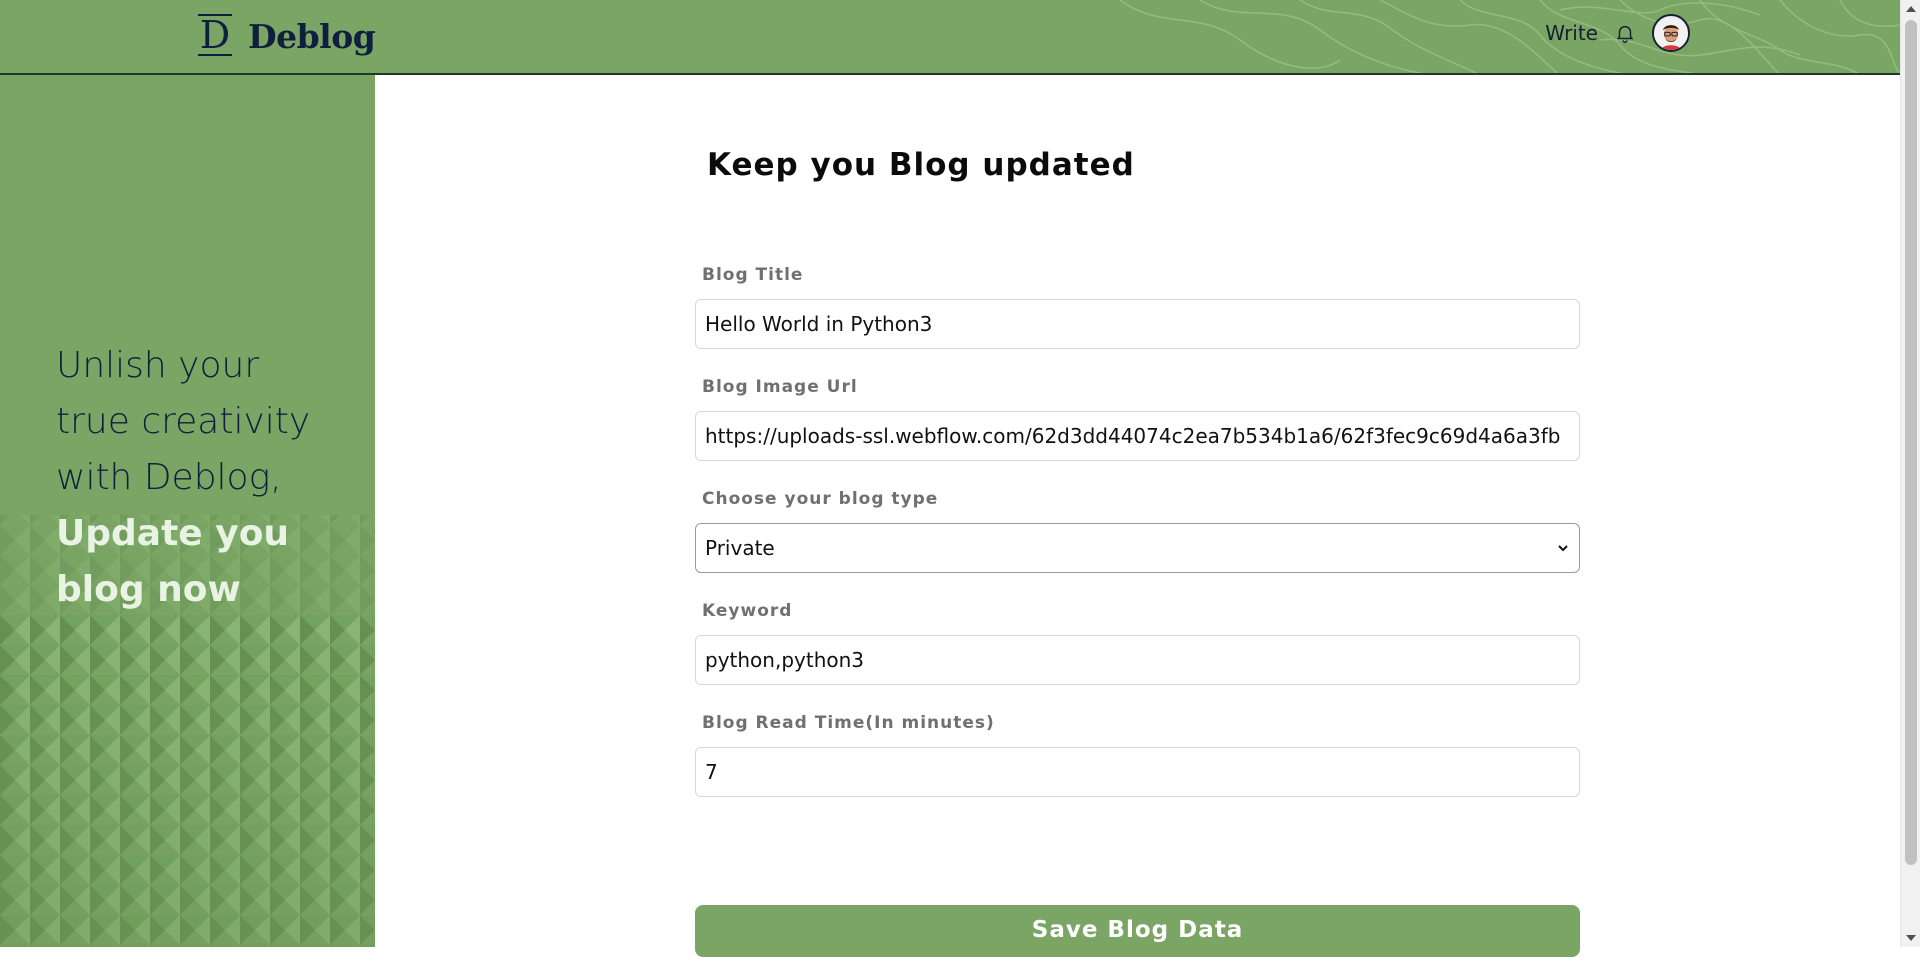 Image resolution: width=1920 pixels, height=957 pixels. What do you see at coordinates (173, 533) in the screenshot?
I see `tagline-bold-line: Update you` at bounding box center [173, 533].